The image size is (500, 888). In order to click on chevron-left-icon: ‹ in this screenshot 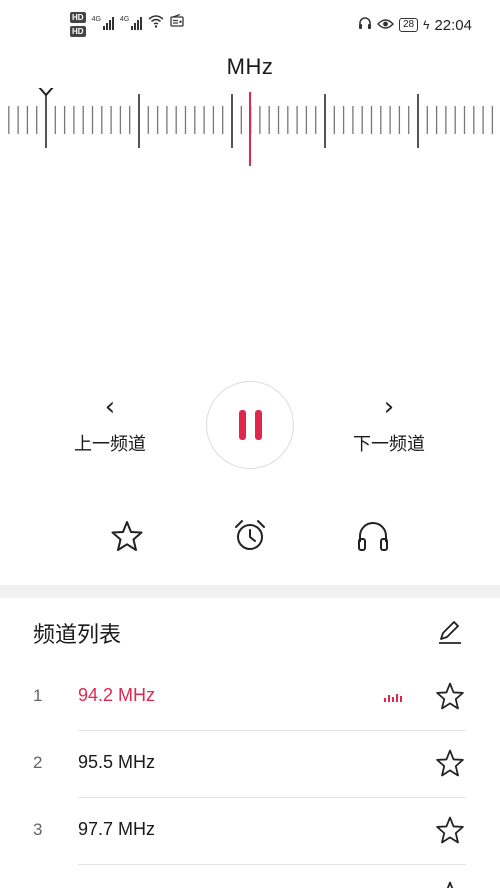, I will do `click(110, 407)`.